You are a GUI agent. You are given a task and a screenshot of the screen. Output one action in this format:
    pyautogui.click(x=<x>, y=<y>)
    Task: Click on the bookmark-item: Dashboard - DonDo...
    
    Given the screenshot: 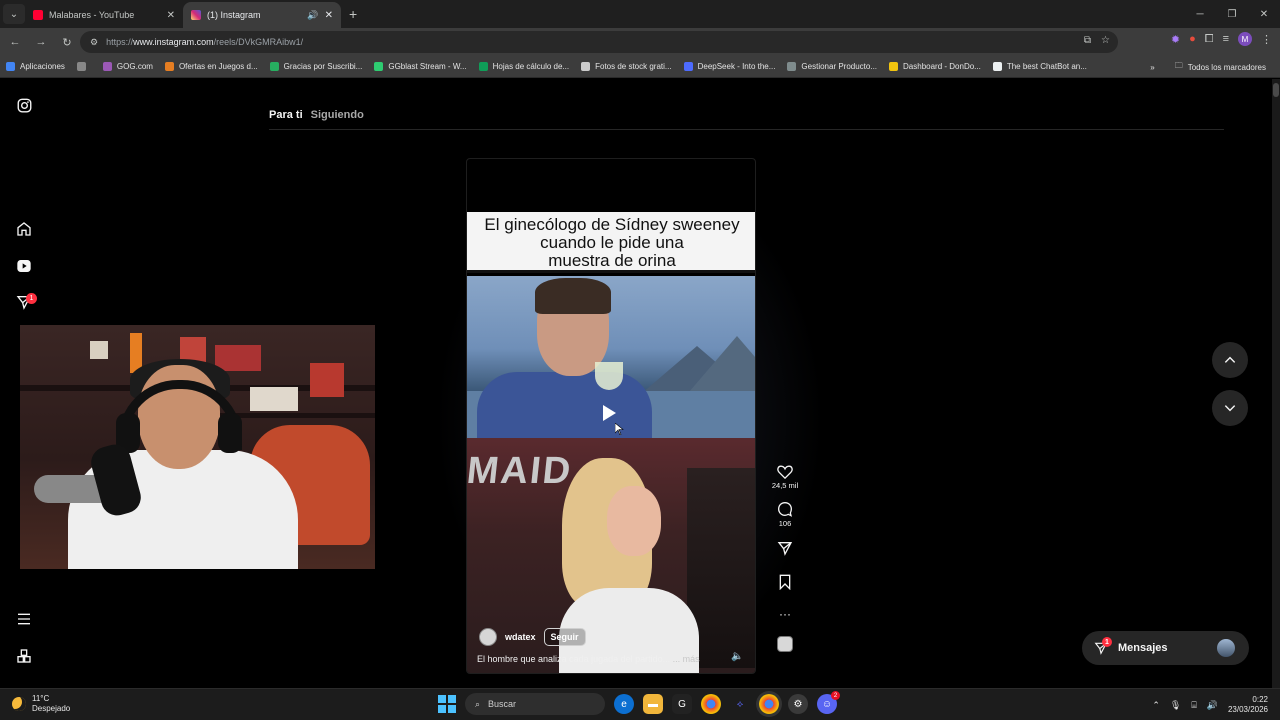 What is the action you would take?
    pyautogui.click(x=935, y=66)
    